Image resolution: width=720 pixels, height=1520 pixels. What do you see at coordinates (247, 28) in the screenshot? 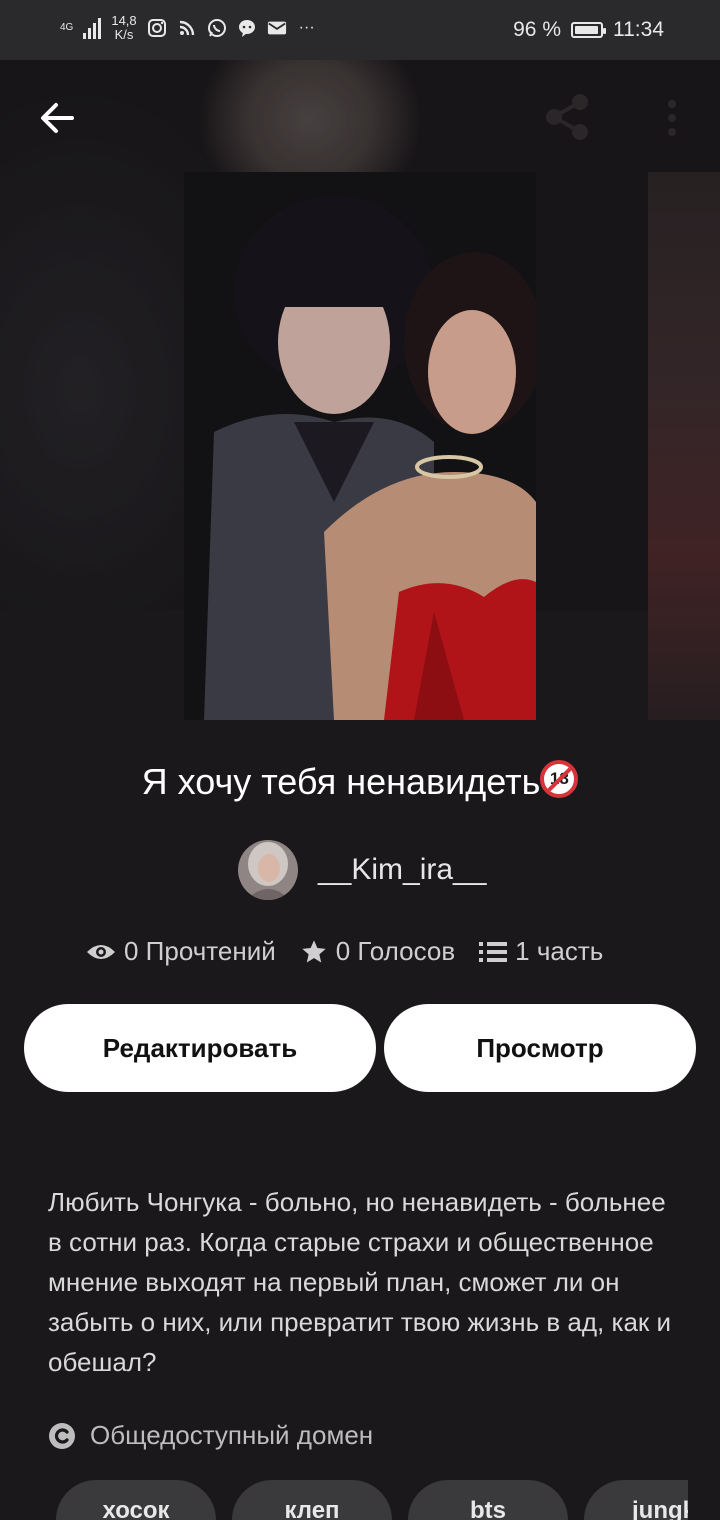
I see `message-bubble-icon` at bounding box center [247, 28].